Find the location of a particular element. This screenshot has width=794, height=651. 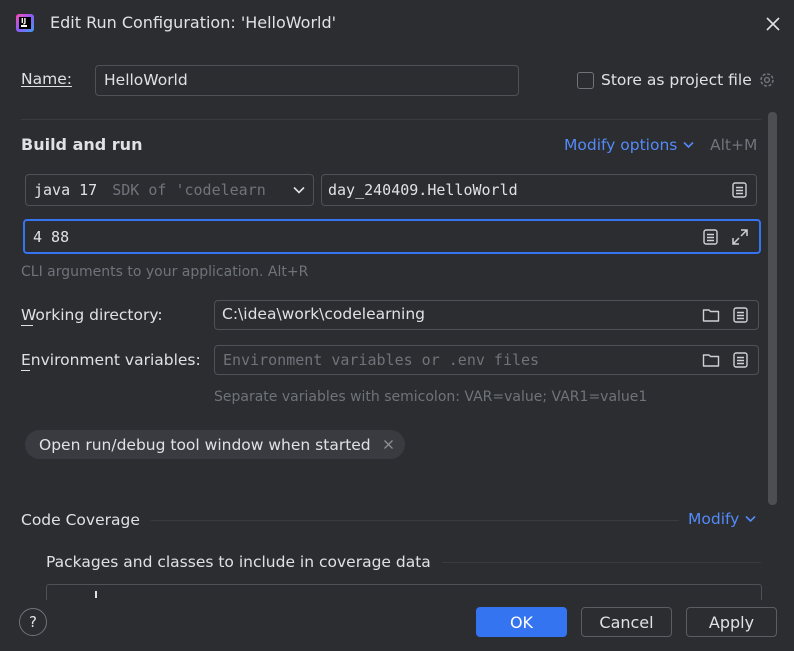

main-class-value: day_240409.HelloWorld is located at coordinates (423, 190).